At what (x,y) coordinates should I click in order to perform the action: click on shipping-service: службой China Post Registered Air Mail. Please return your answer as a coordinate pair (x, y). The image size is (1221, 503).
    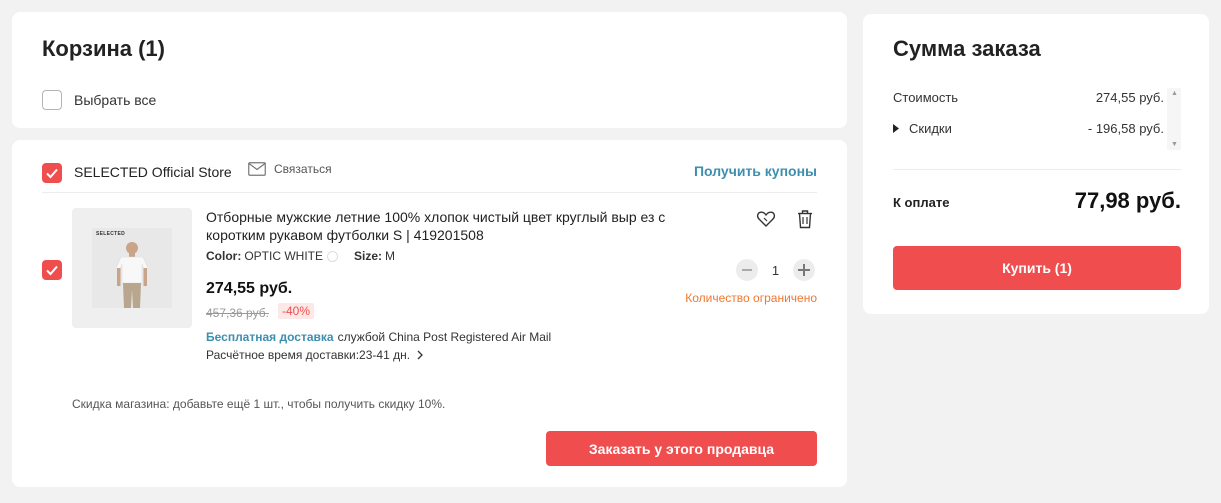
    Looking at the image, I should click on (444, 337).